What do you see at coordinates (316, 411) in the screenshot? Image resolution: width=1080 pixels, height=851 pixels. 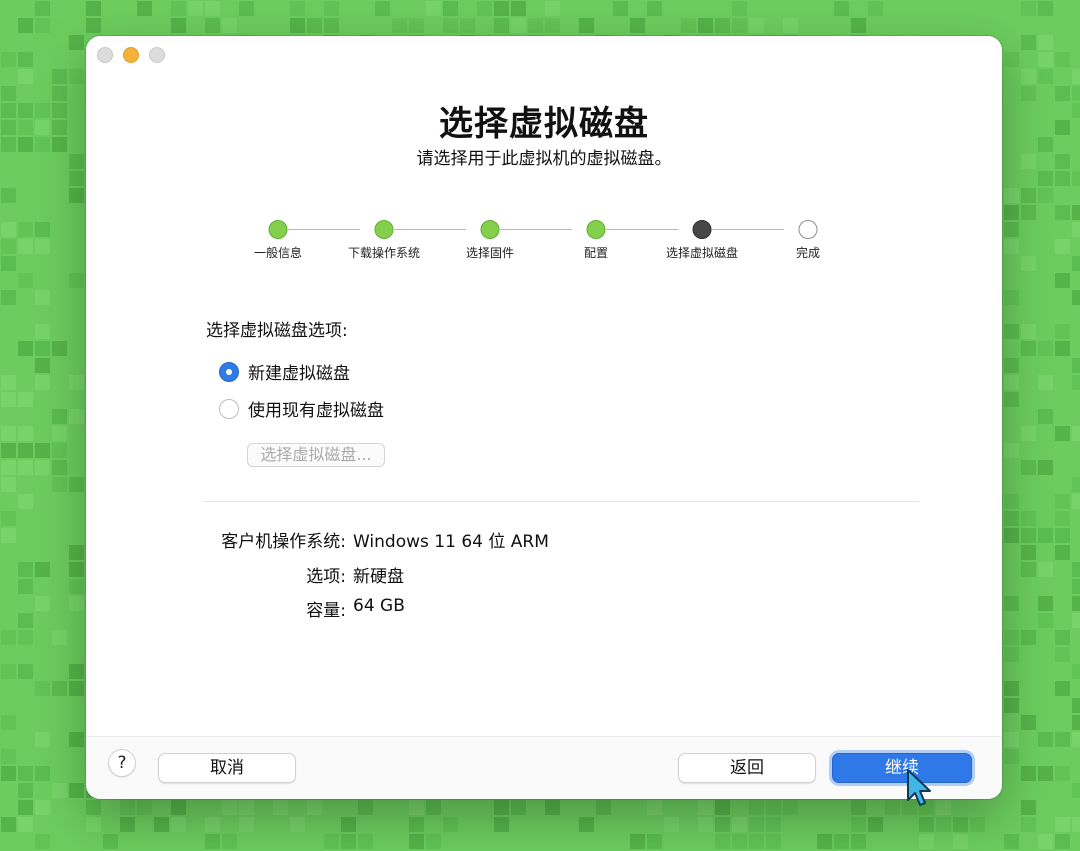 I see `existing-disk-label: 使用现有虚拟磁盘` at bounding box center [316, 411].